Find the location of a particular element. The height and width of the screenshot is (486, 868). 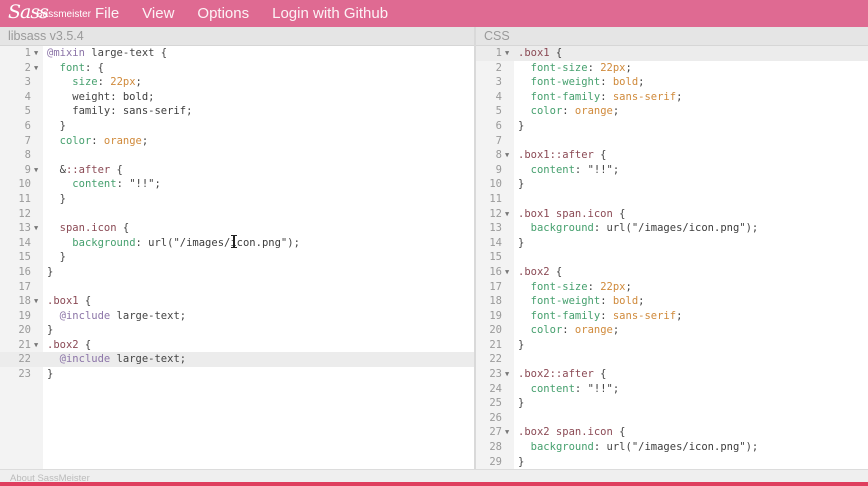

code-line: 14} is located at coordinates (672, 243).